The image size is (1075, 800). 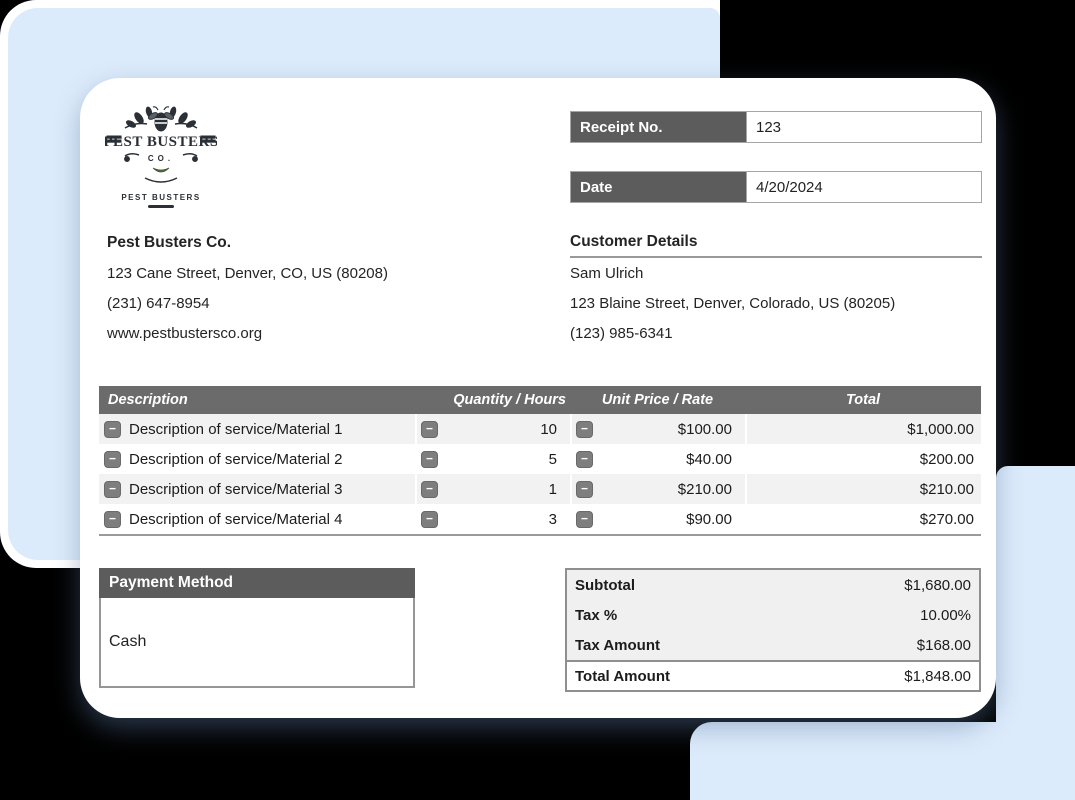 What do you see at coordinates (863, 400) in the screenshot?
I see `column-header-total: Total` at bounding box center [863, 400].